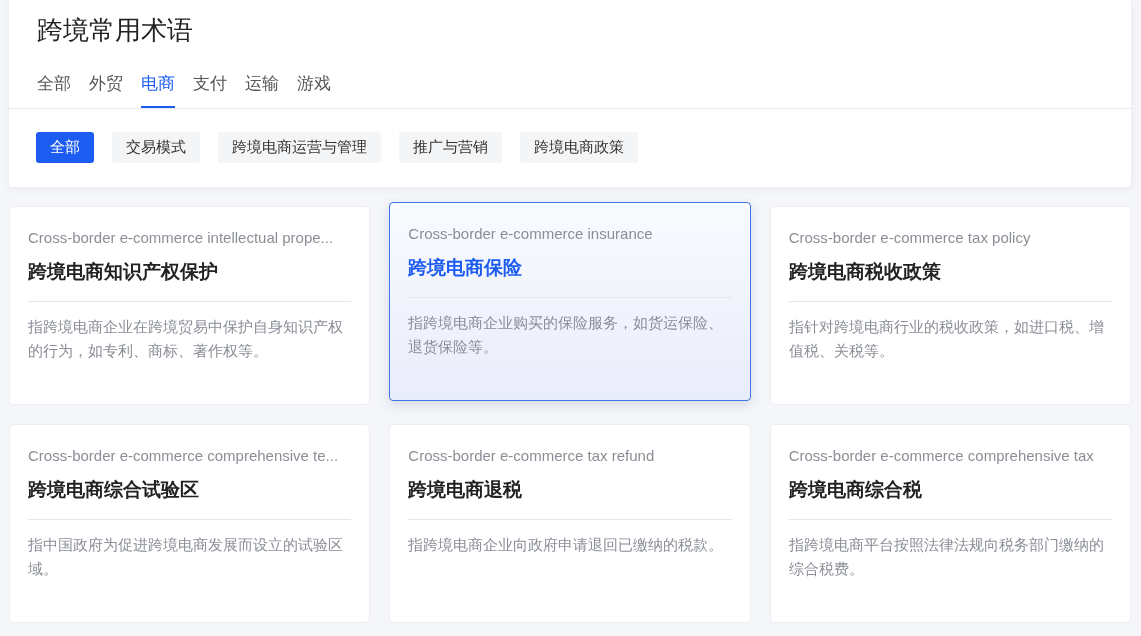 The height and width of the screenshot is (636, 1141). I want to click on term-title: 跨境电商保险, so click(570, 276).